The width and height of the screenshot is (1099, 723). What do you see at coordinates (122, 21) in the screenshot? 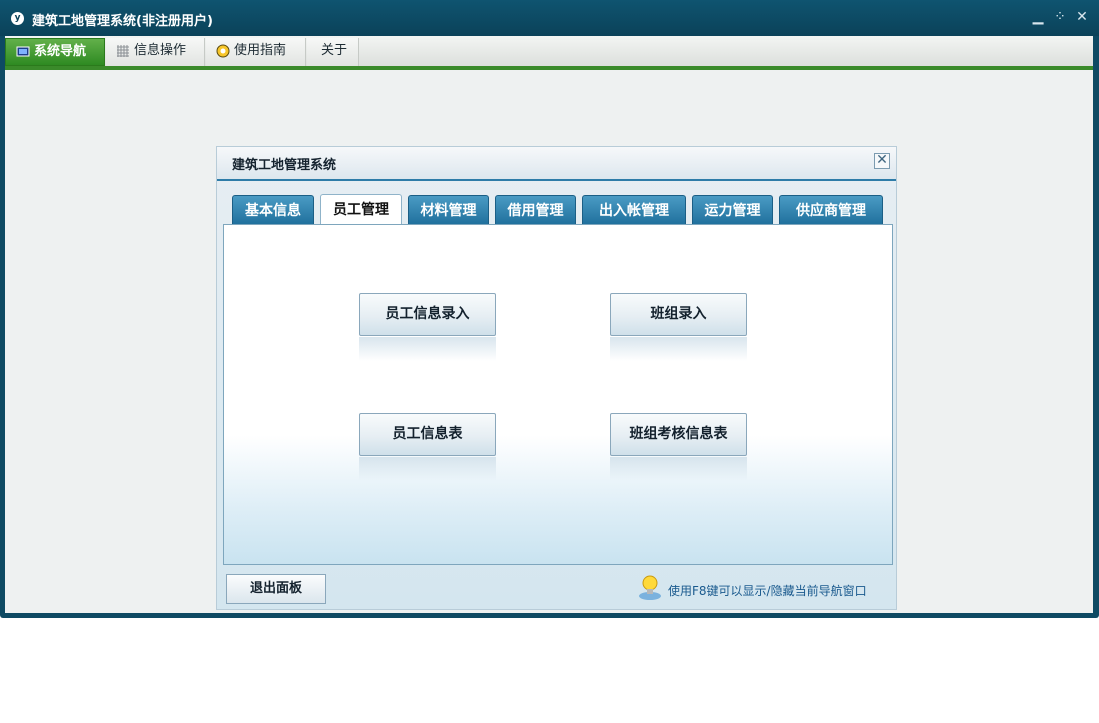
I see `window-title: 建筑工地管理系统(非注册用户)` at bounding box center [122, 21].